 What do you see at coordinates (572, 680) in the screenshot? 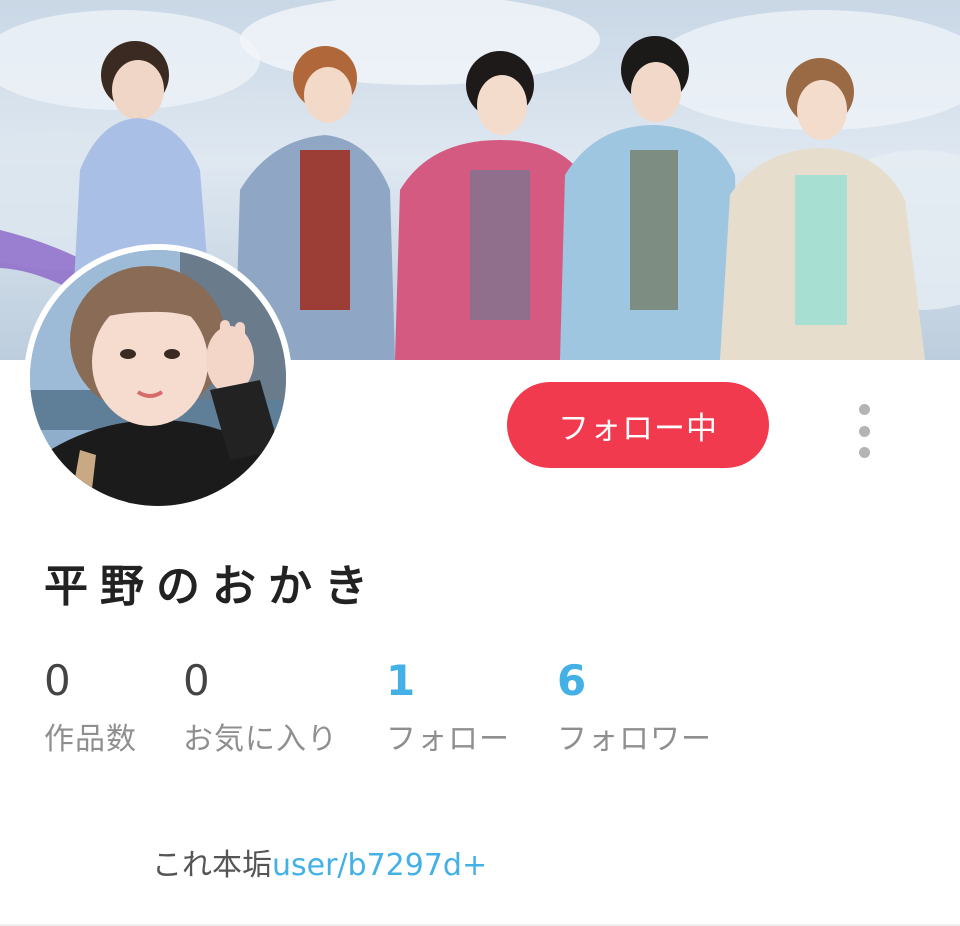
I see `stat-followers-count: 6` at bounding box center [572, 680].